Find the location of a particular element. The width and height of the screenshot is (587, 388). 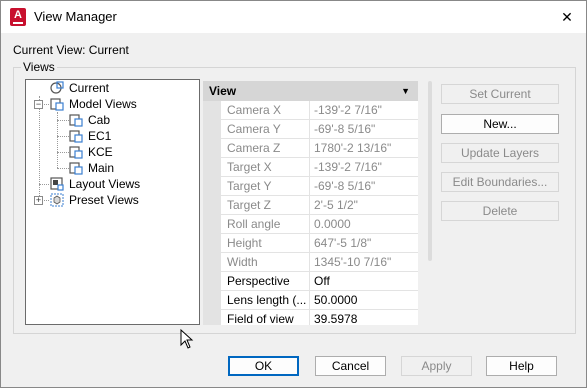

close-button: ✕ is located at coordinates (567, 17).